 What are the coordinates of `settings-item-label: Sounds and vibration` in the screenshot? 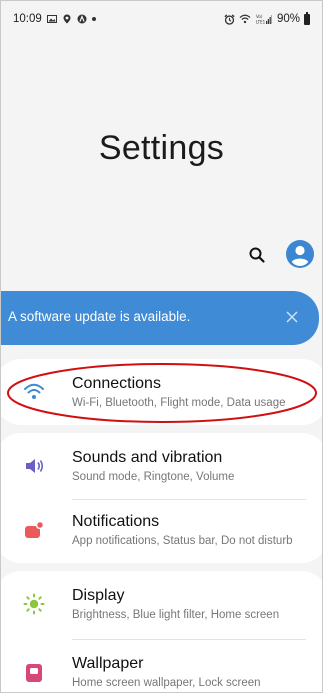 It's located at (147, 457).